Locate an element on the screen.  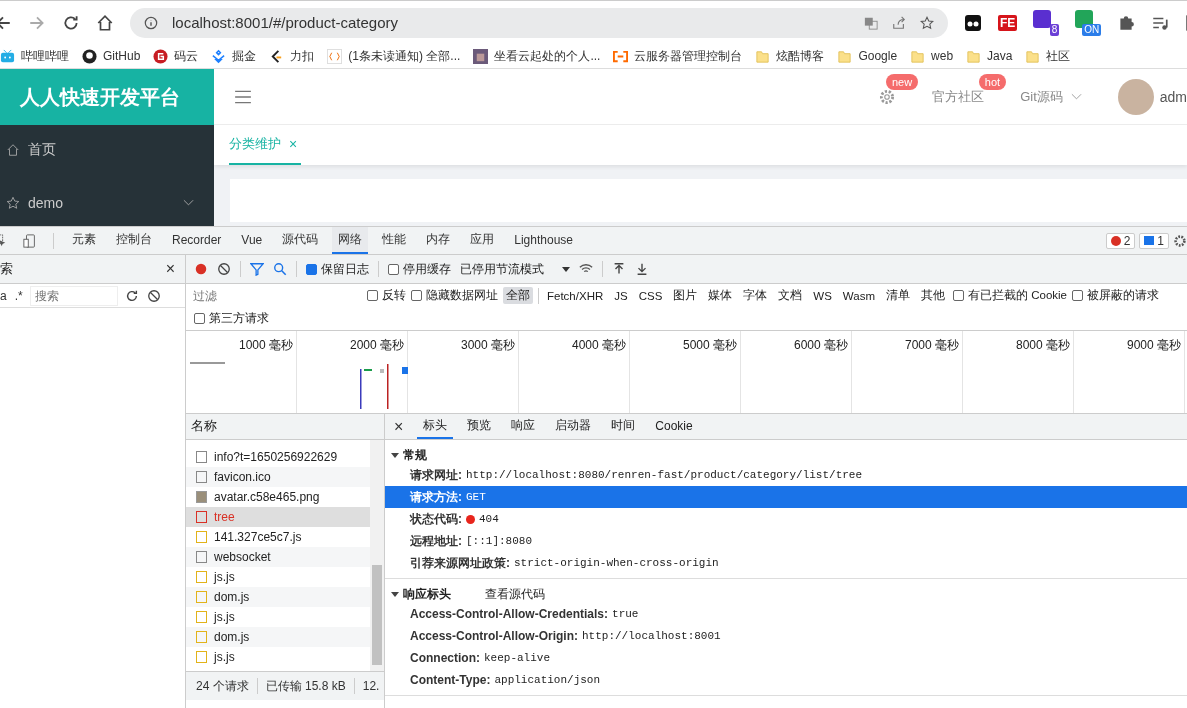
header-row: 状态代码: 404 is located at coordinates (786, 519).